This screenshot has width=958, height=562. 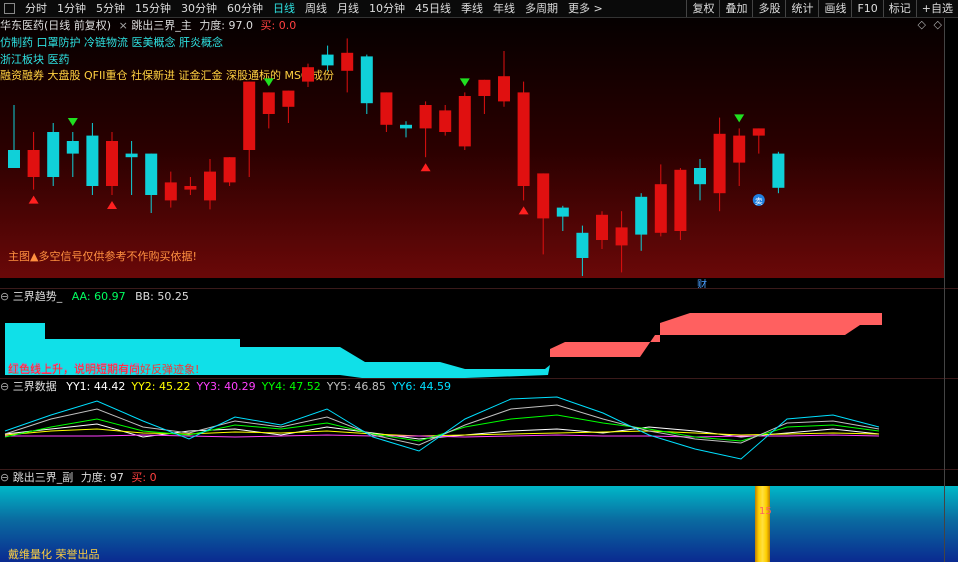 I want to click on timeframe-tab: 分时, so click(x=36, y=8).